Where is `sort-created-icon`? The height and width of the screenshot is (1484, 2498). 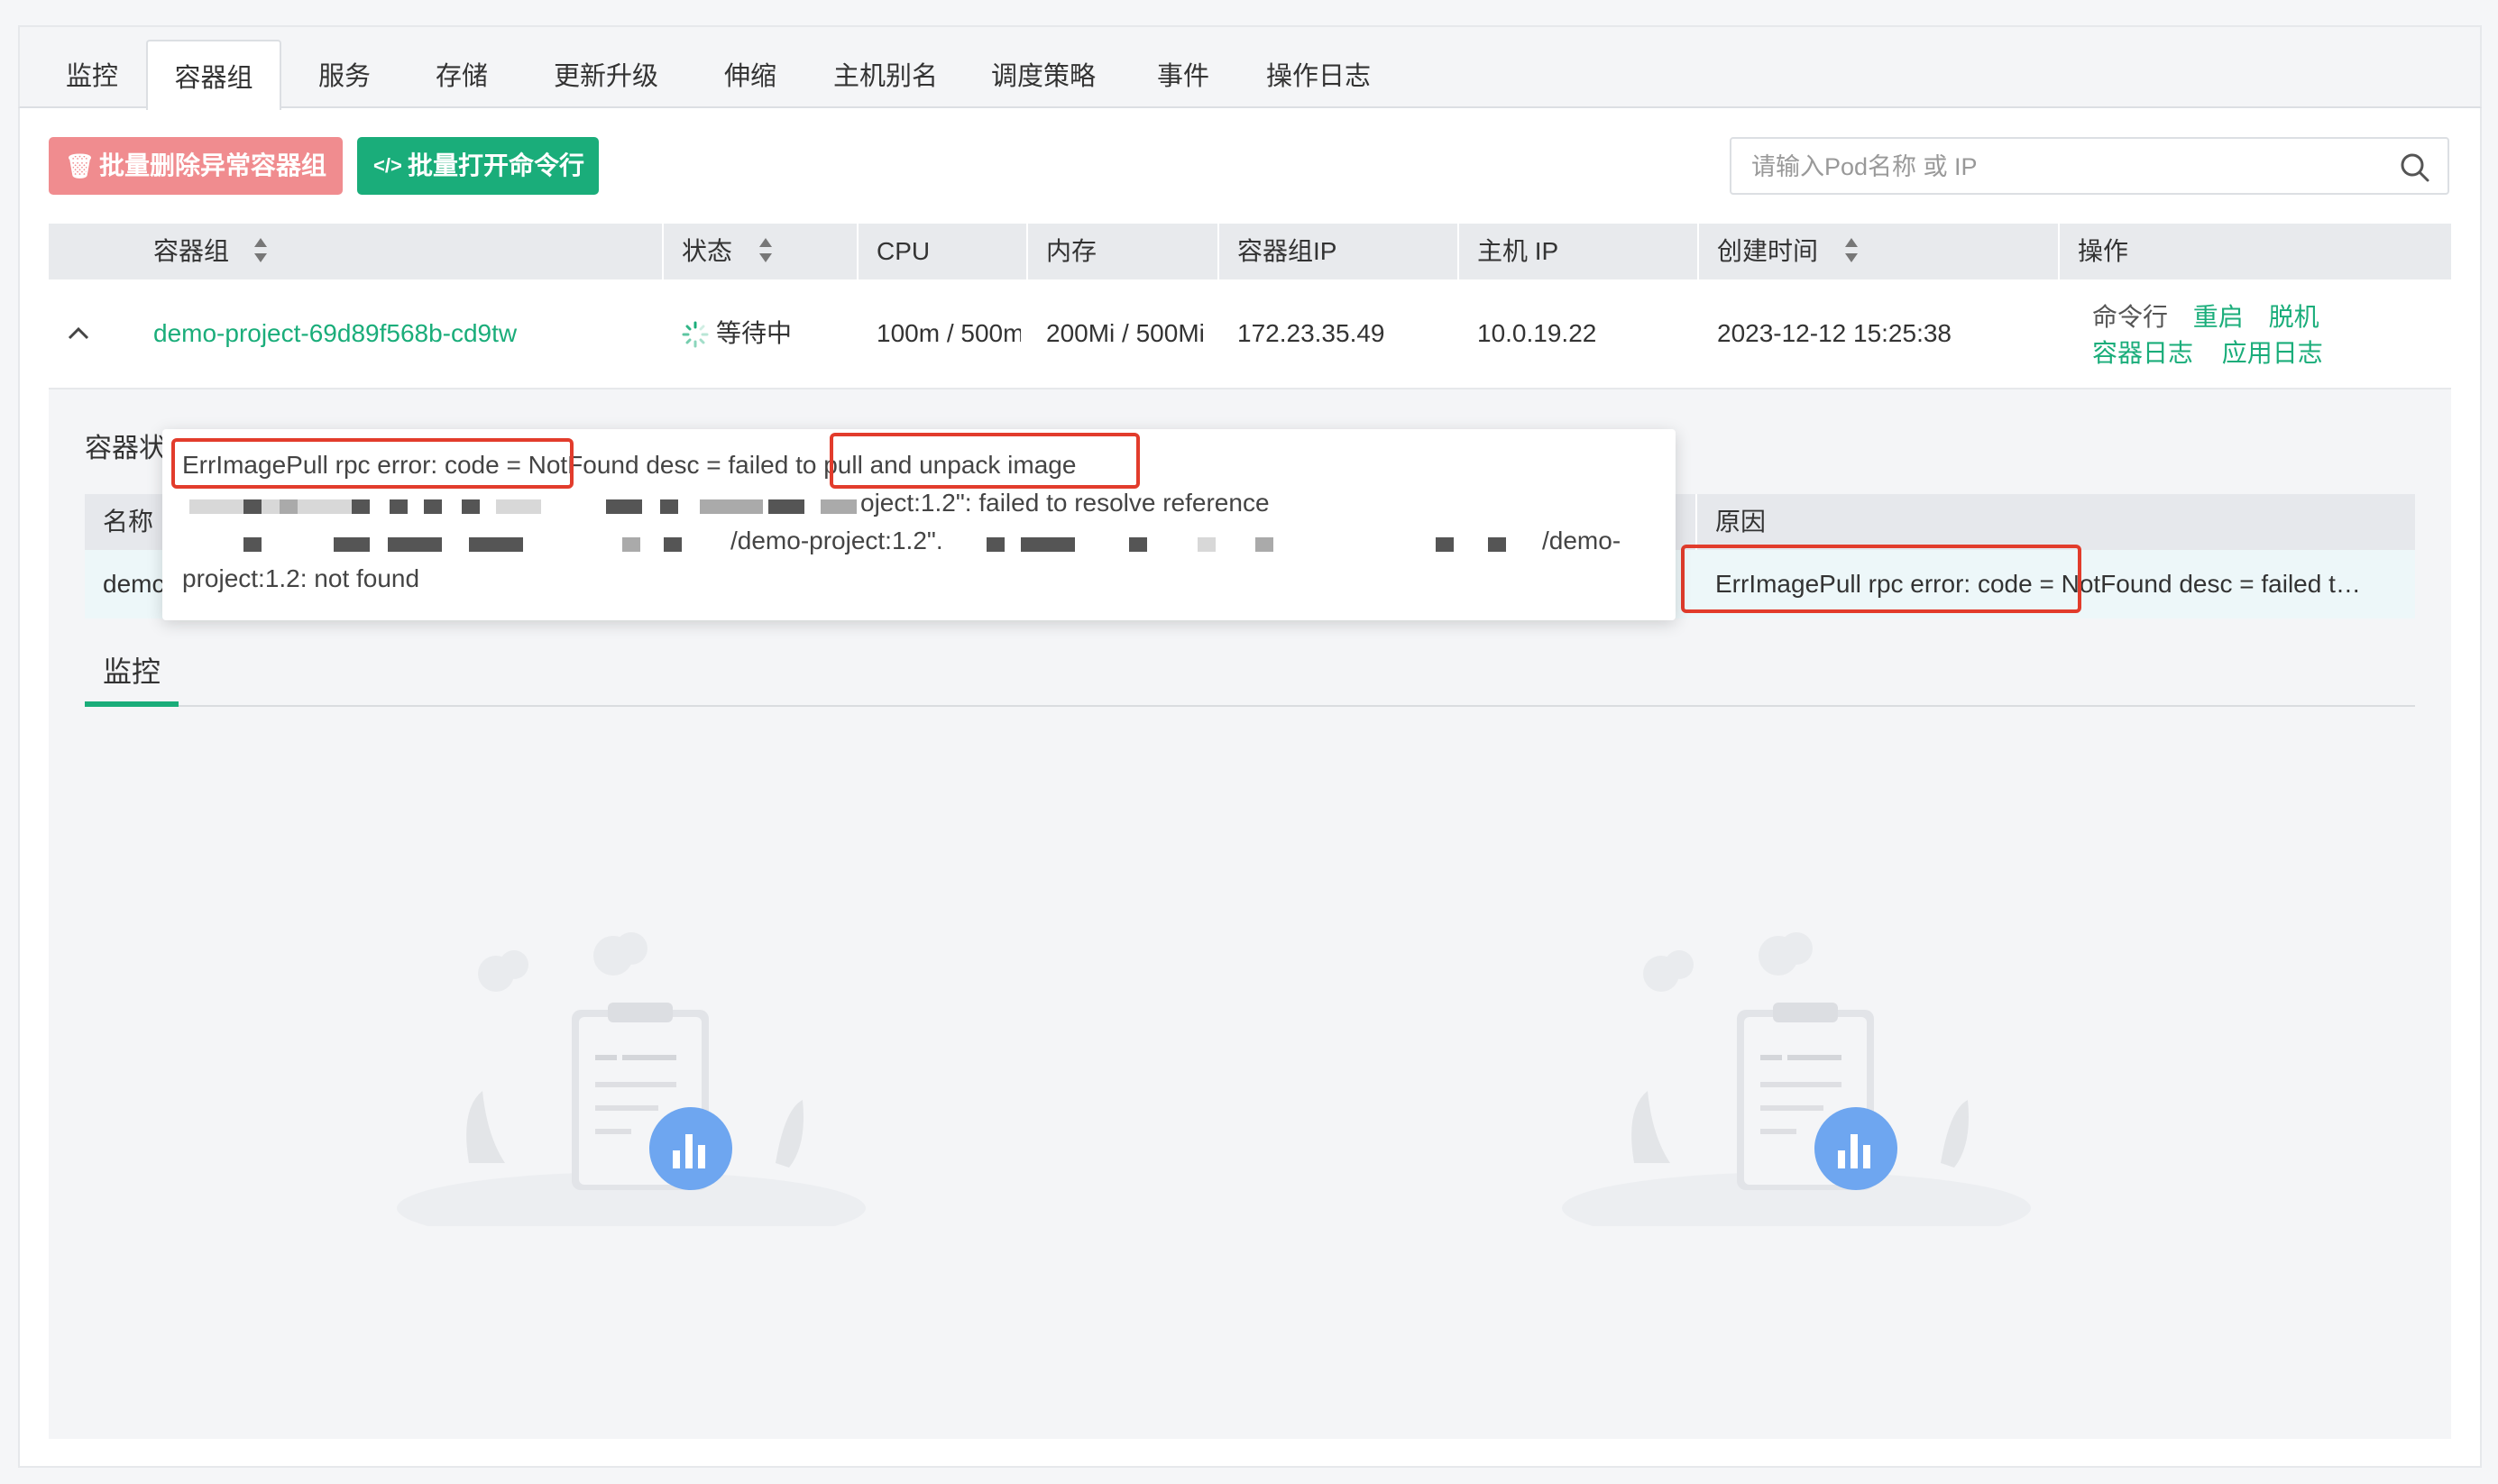
sort-created-icon is located at coordinates (1851, 251).